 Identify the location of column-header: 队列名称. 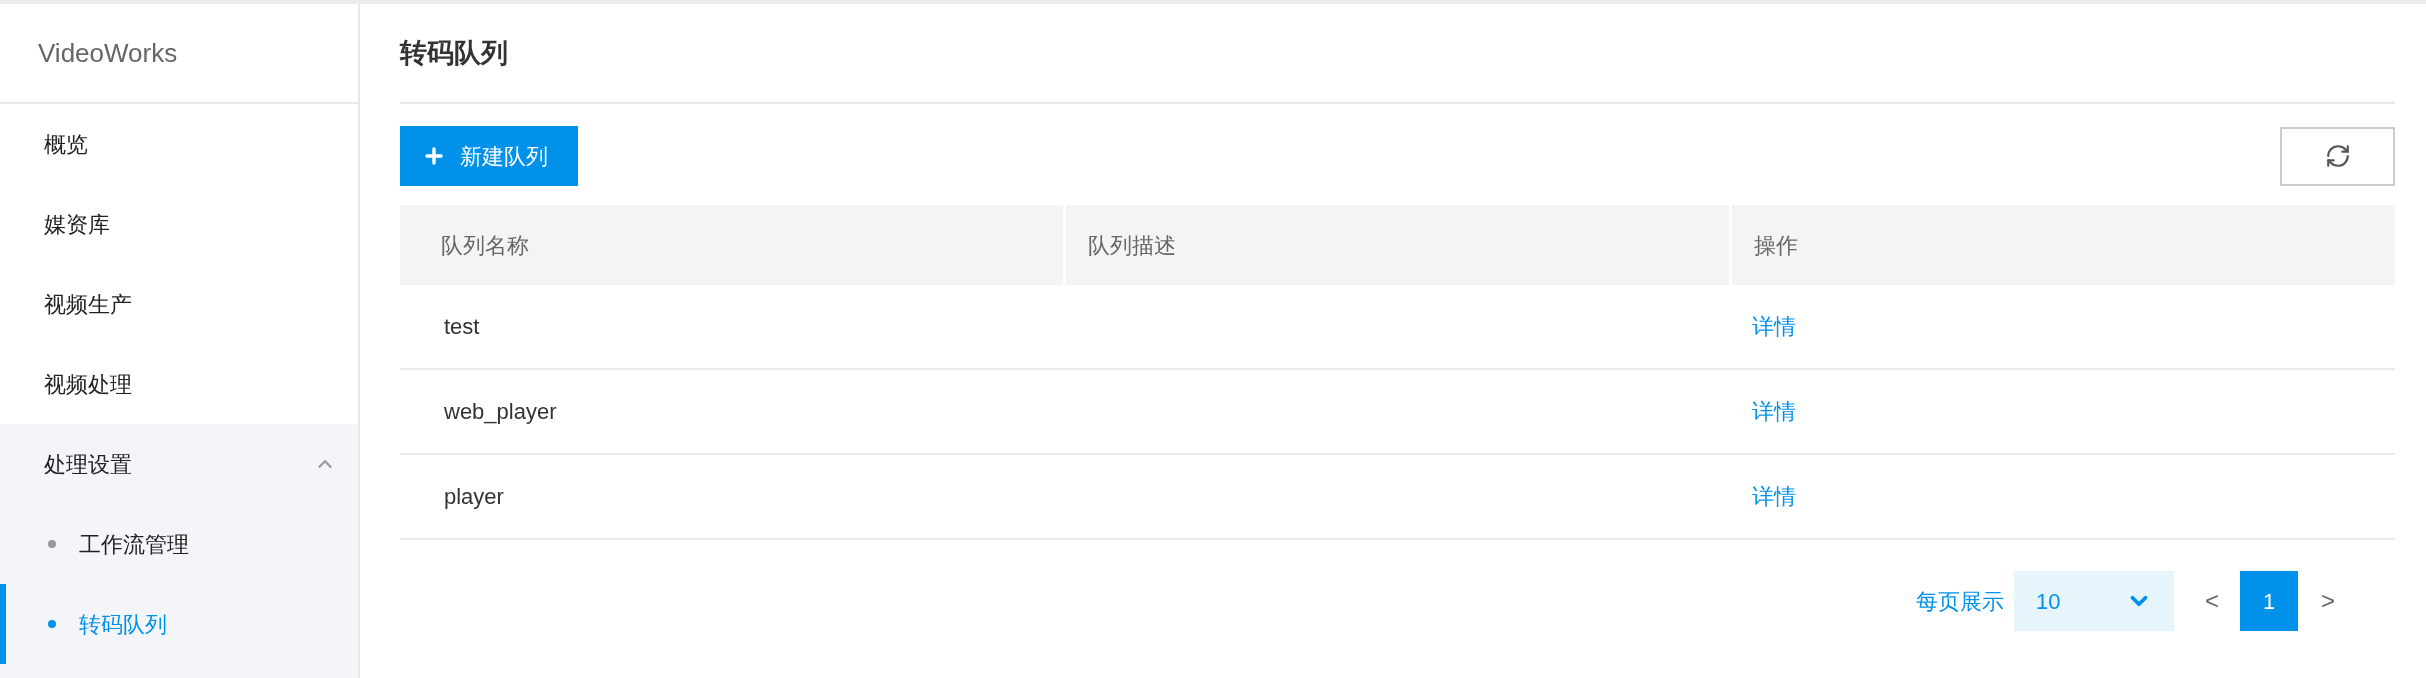
(731, 245).